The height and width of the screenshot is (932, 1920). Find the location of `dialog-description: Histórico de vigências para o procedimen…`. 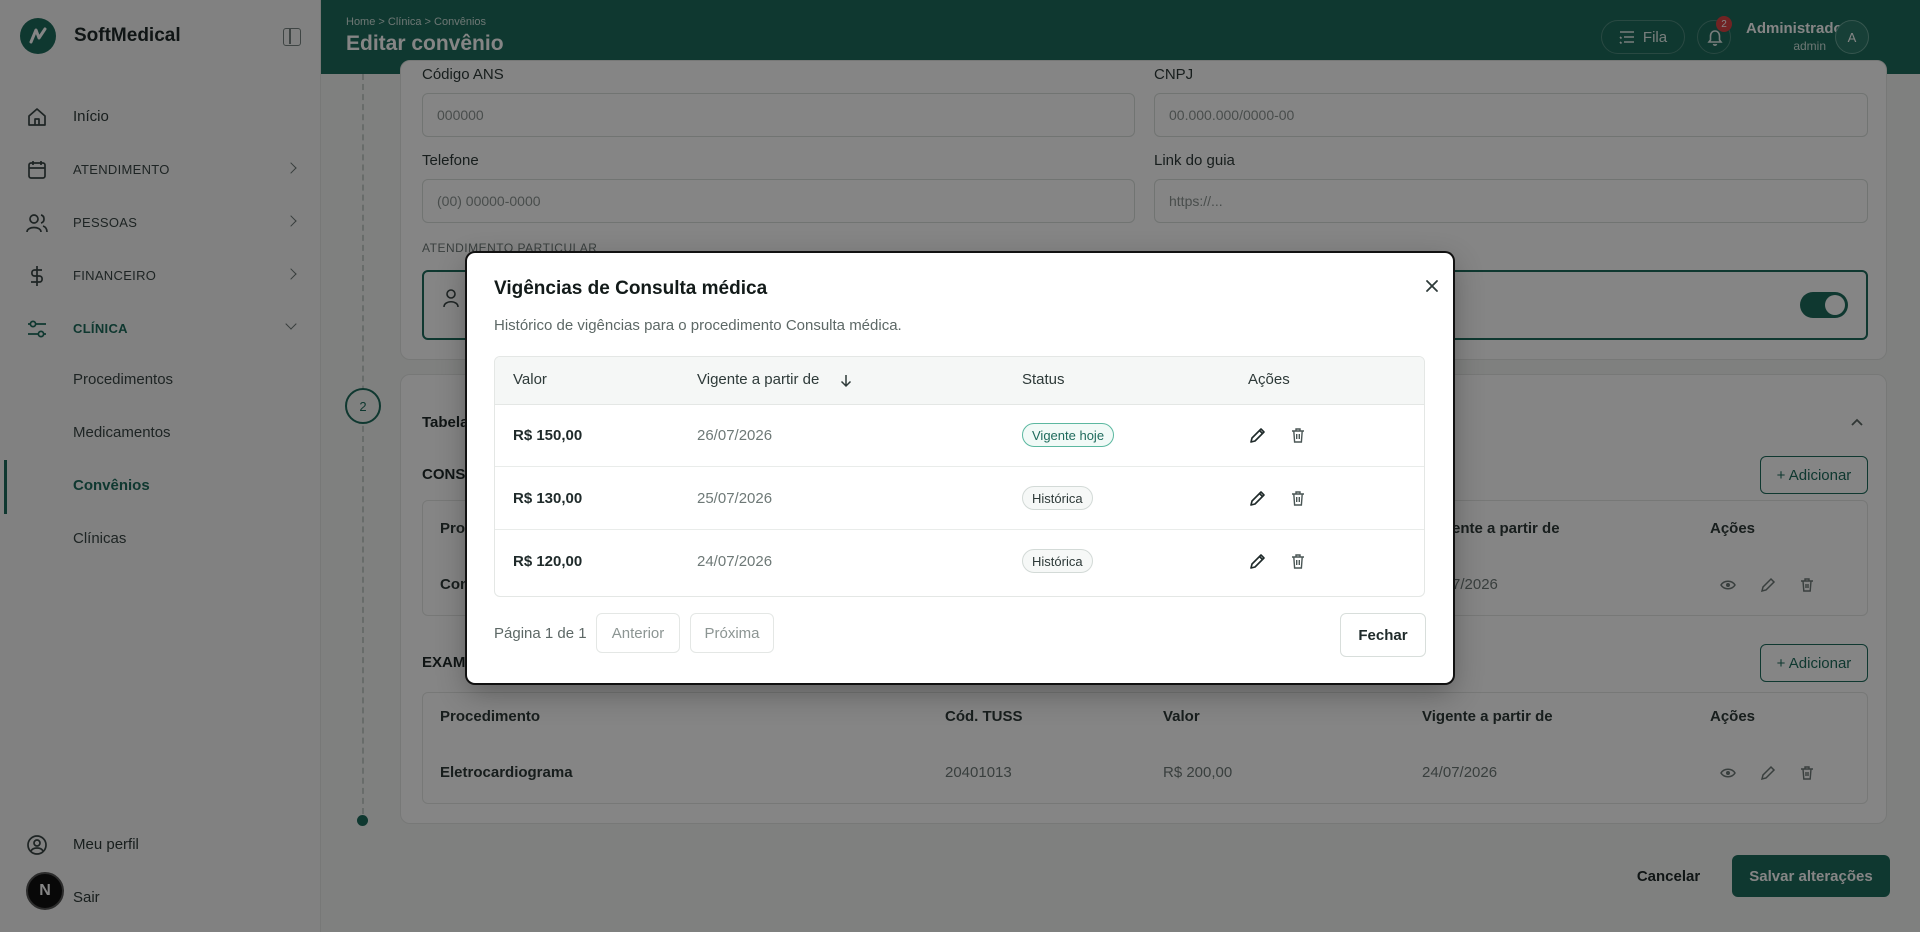

dialog-description: Histórico de vigências para o procedimen… is located at coordinates (698, 325).